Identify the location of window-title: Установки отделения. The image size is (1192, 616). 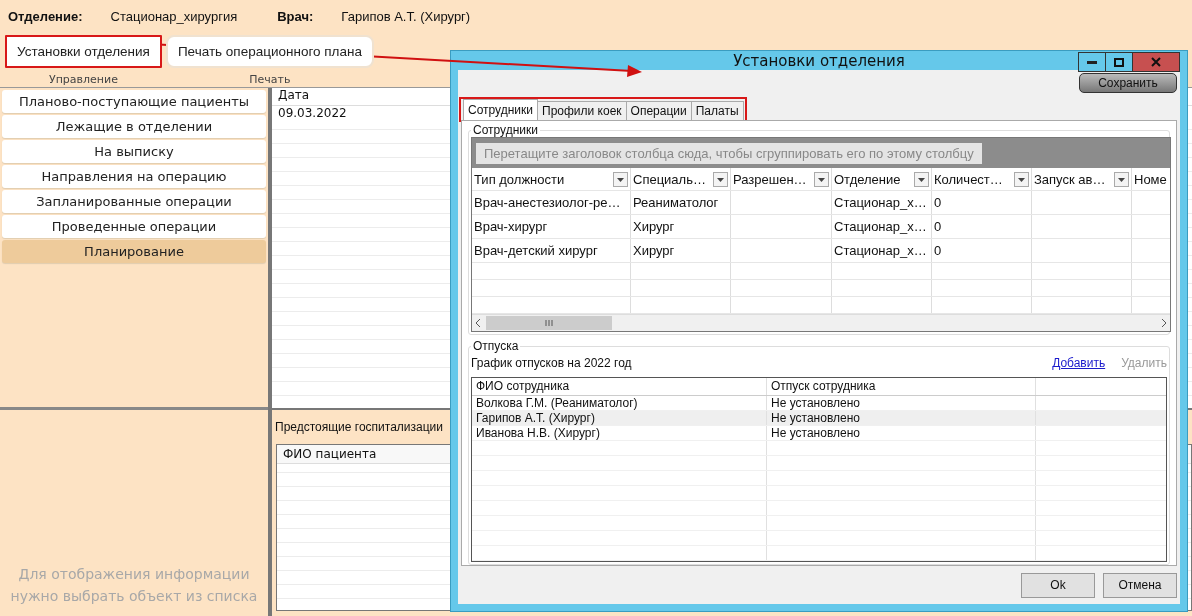
(819, 60).